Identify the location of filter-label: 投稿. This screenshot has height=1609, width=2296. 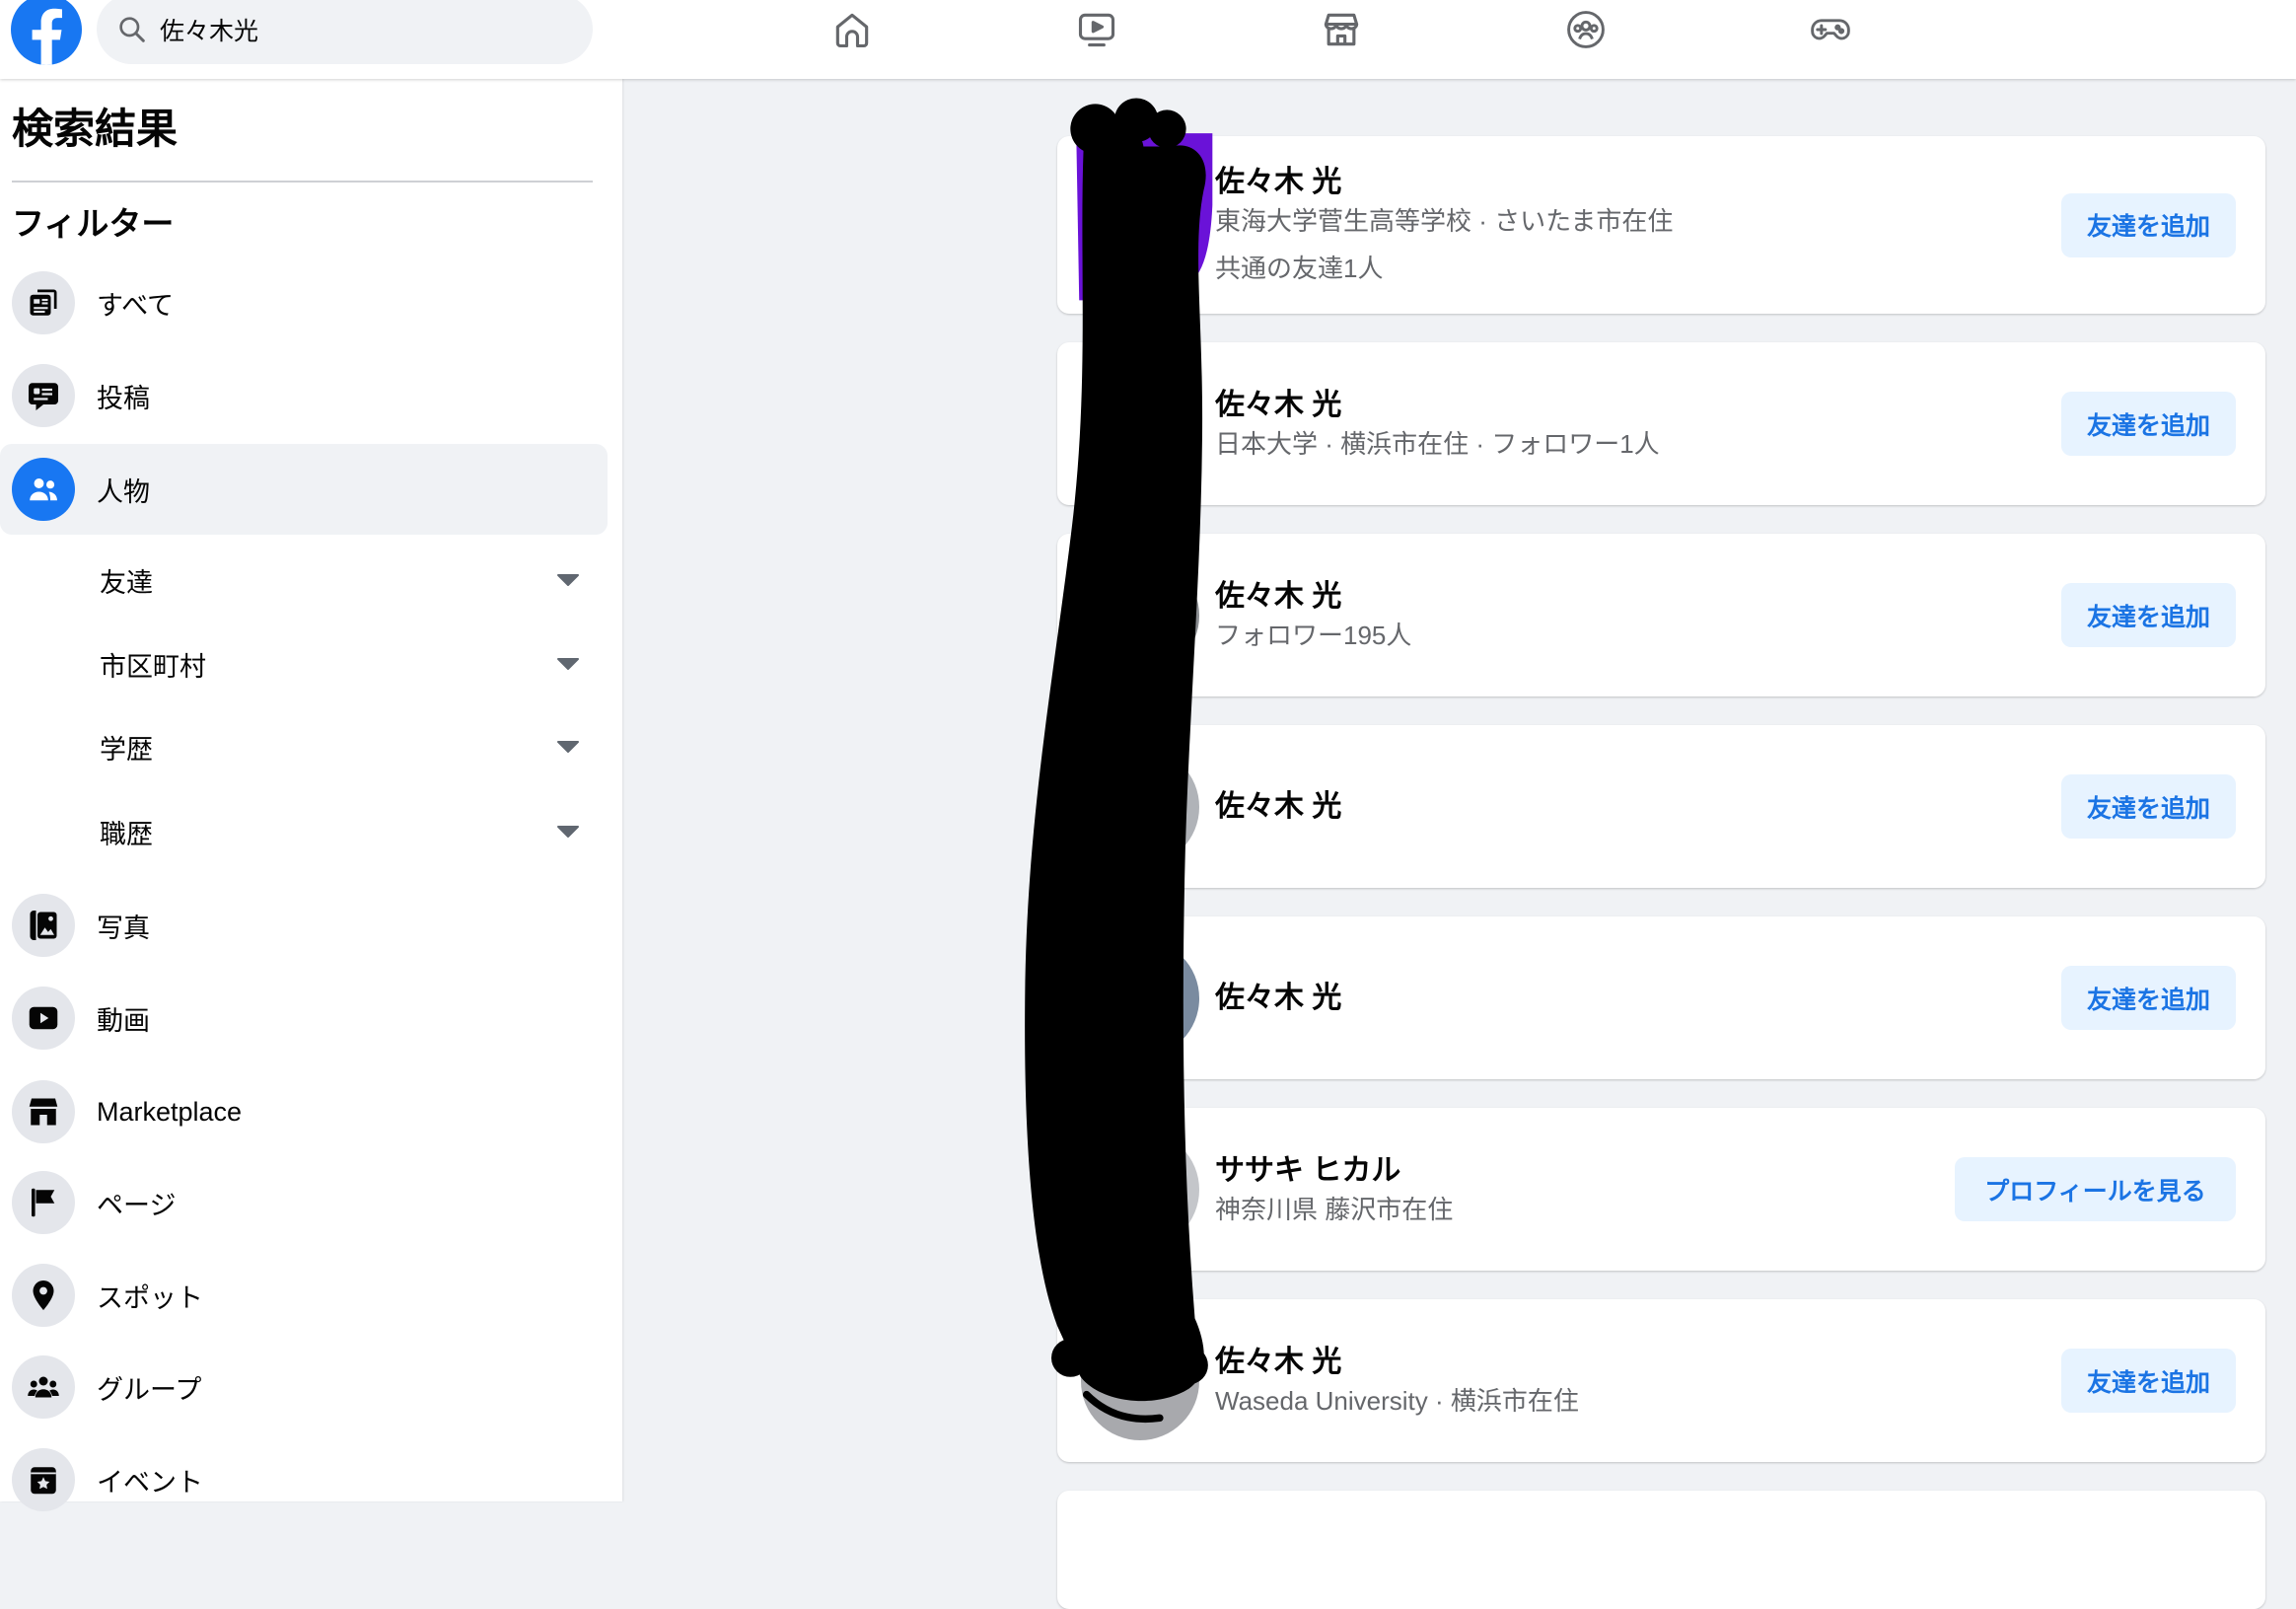
(124, 398).